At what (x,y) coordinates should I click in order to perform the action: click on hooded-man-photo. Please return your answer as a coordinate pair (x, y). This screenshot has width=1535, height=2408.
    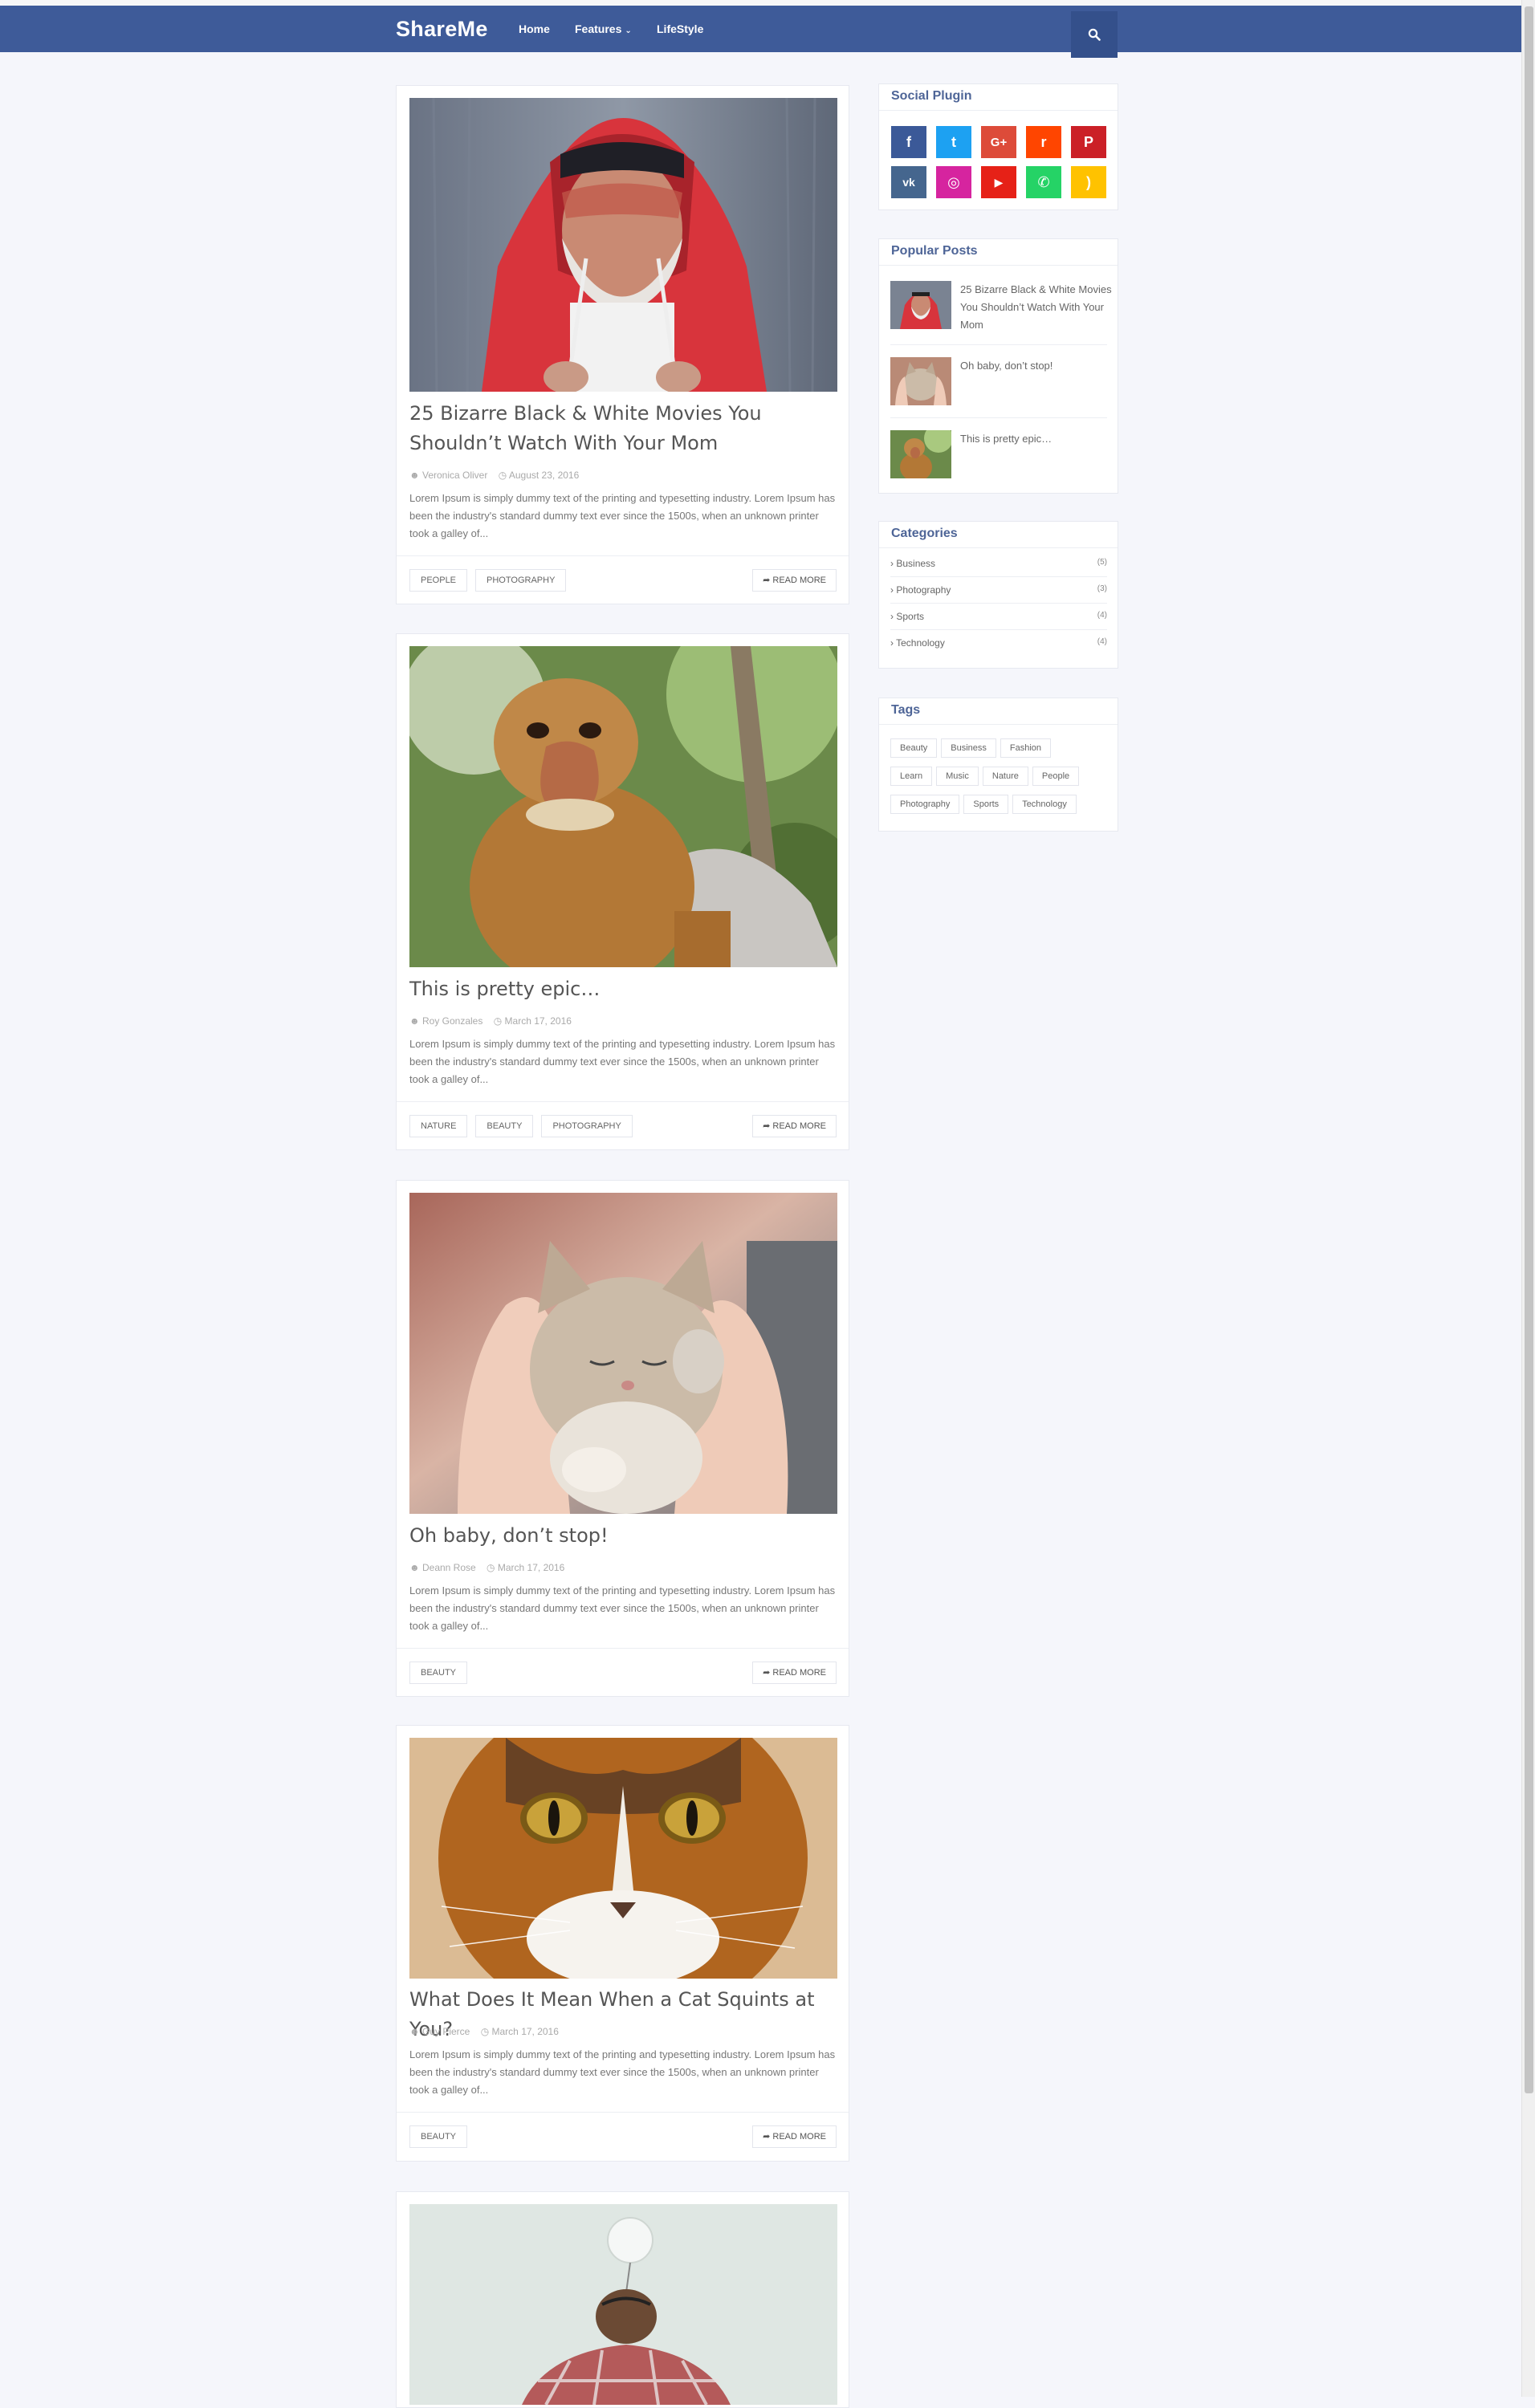
    Looking at the image, I should click on (623, 245).